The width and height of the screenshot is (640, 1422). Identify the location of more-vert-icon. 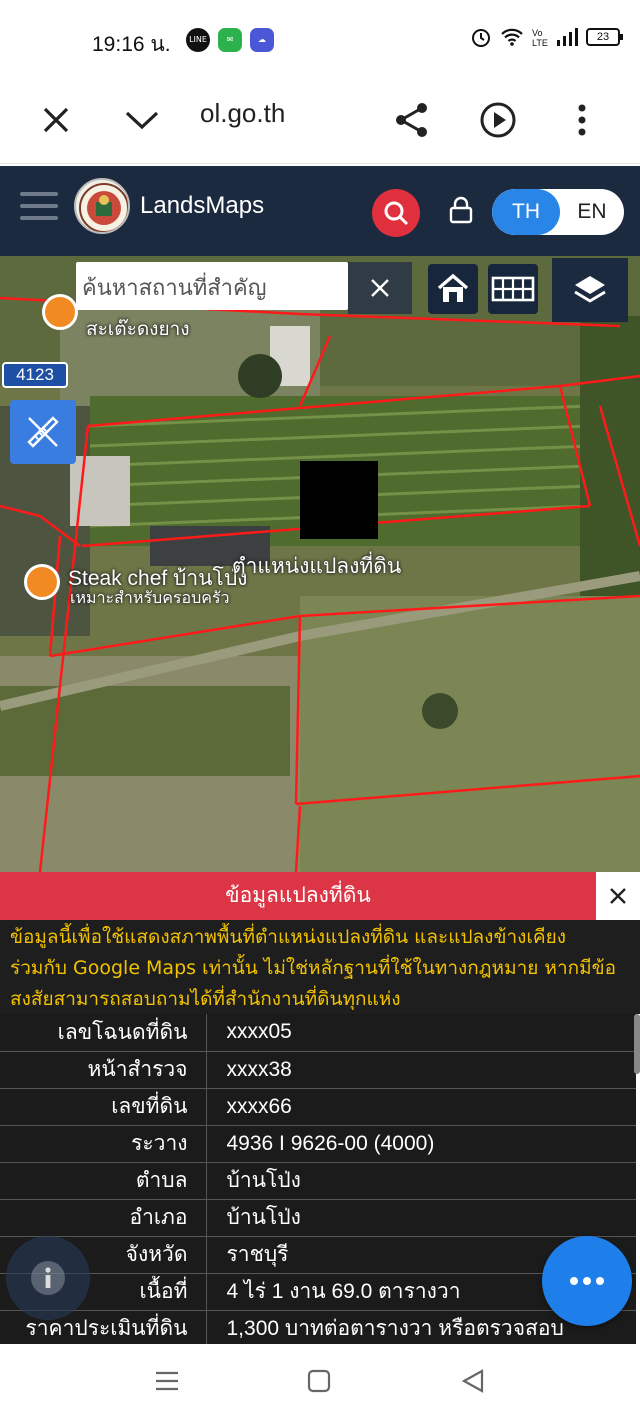
(582, 120).